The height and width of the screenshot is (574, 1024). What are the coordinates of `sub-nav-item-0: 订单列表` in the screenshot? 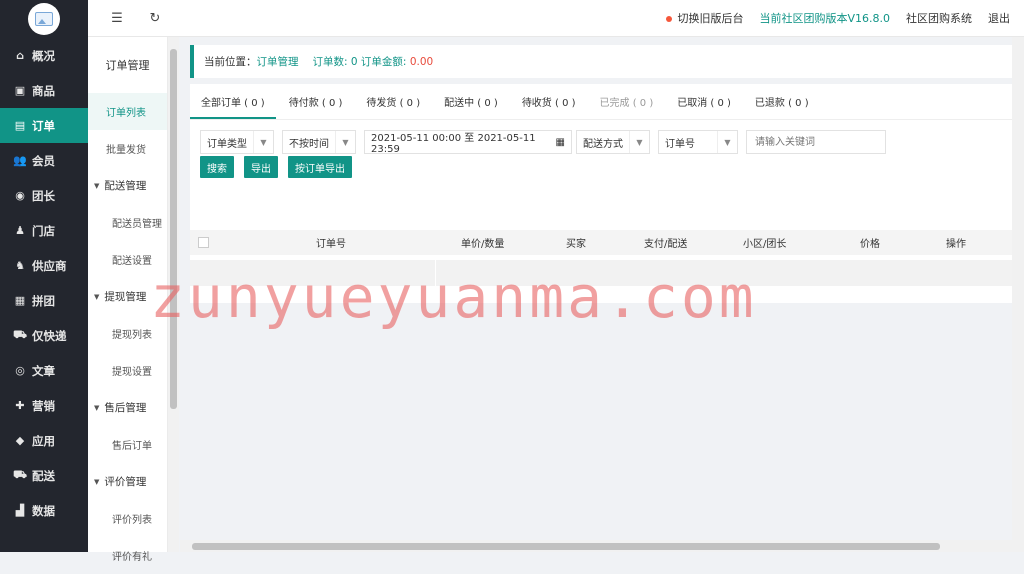 It's located at (127, 111).